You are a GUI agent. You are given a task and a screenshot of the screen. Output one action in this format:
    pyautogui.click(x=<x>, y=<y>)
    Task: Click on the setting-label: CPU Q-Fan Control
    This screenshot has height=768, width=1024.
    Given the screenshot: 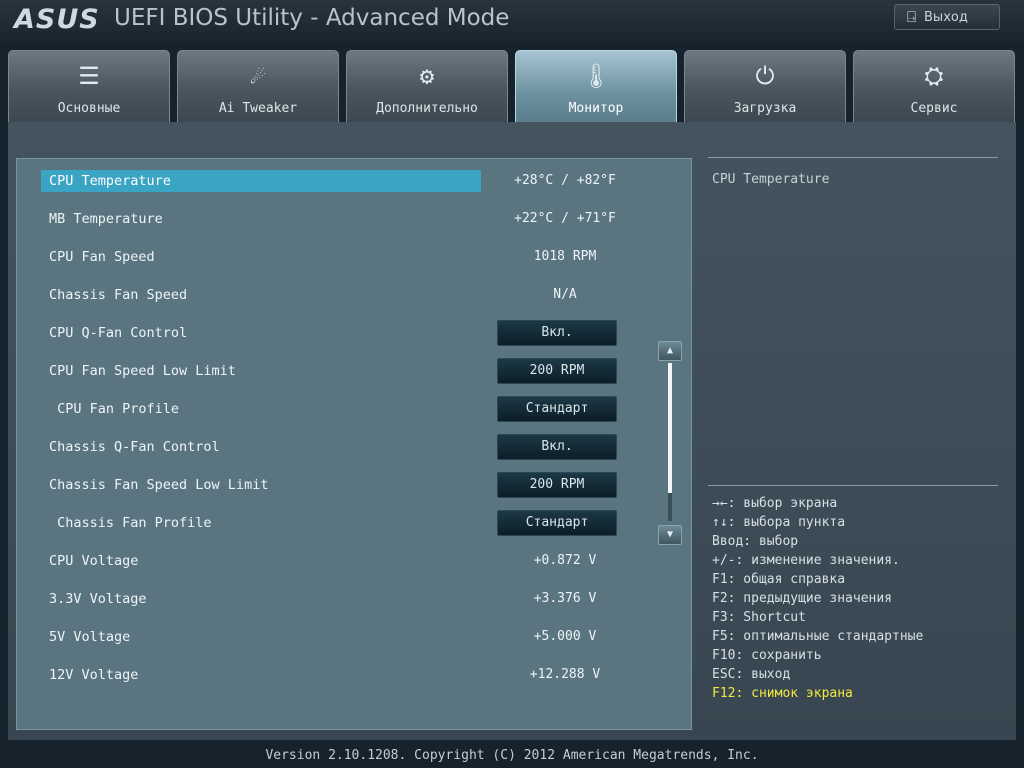 What is the action you would take?
    pyautogui.click(x=118, y=333)
    